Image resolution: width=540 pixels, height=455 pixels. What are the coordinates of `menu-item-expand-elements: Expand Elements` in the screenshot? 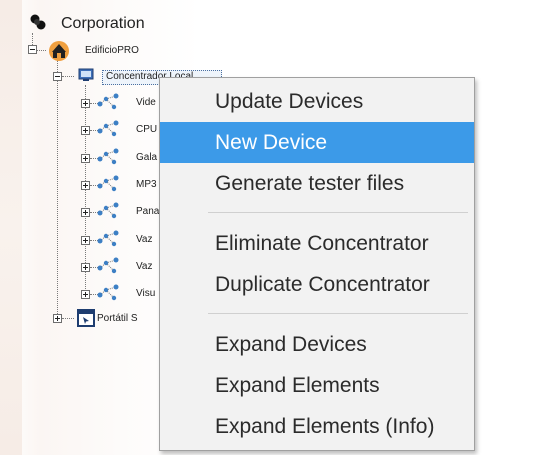 It's located at (317, 385).